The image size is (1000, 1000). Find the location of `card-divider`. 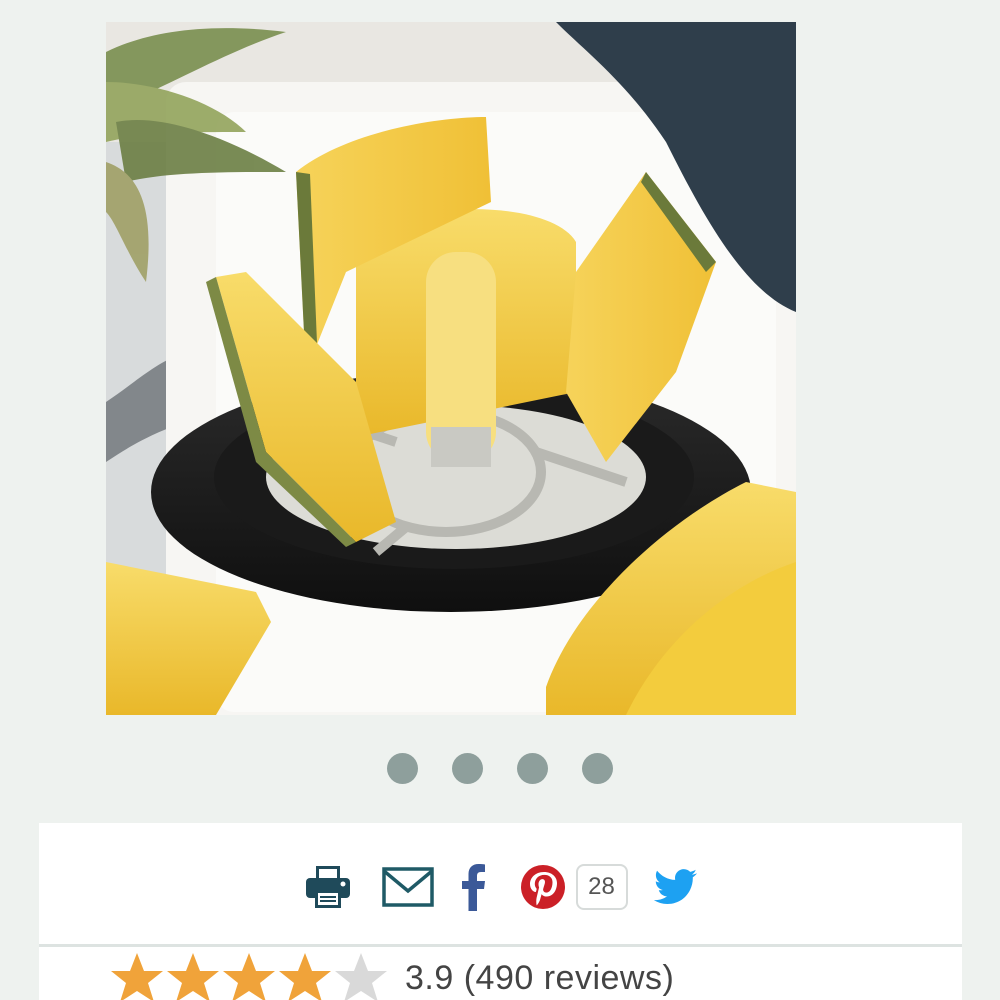

card-divider is located at coordinates (500, 945).